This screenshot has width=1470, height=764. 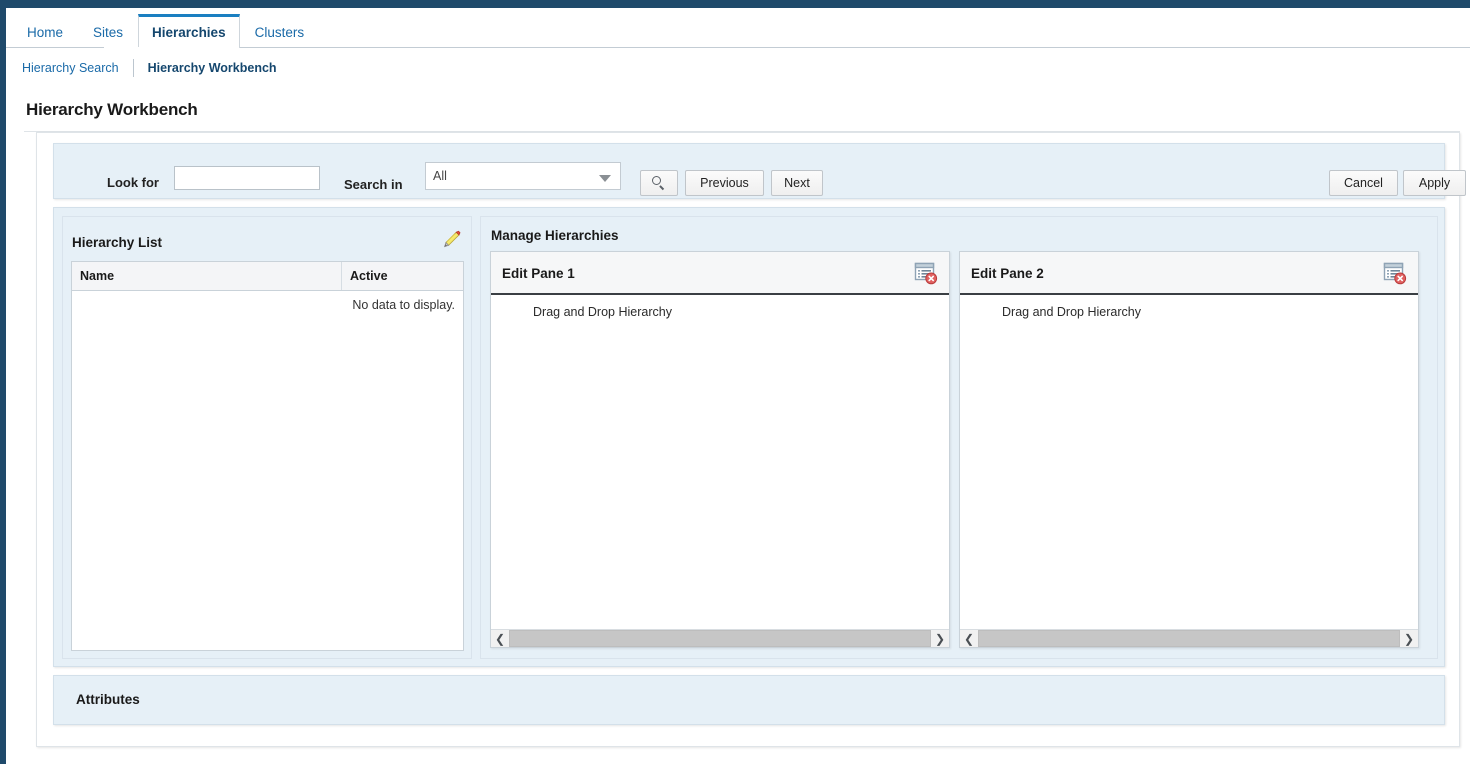 I want to click on tab-label: Sites, so click(x=108, y=32).